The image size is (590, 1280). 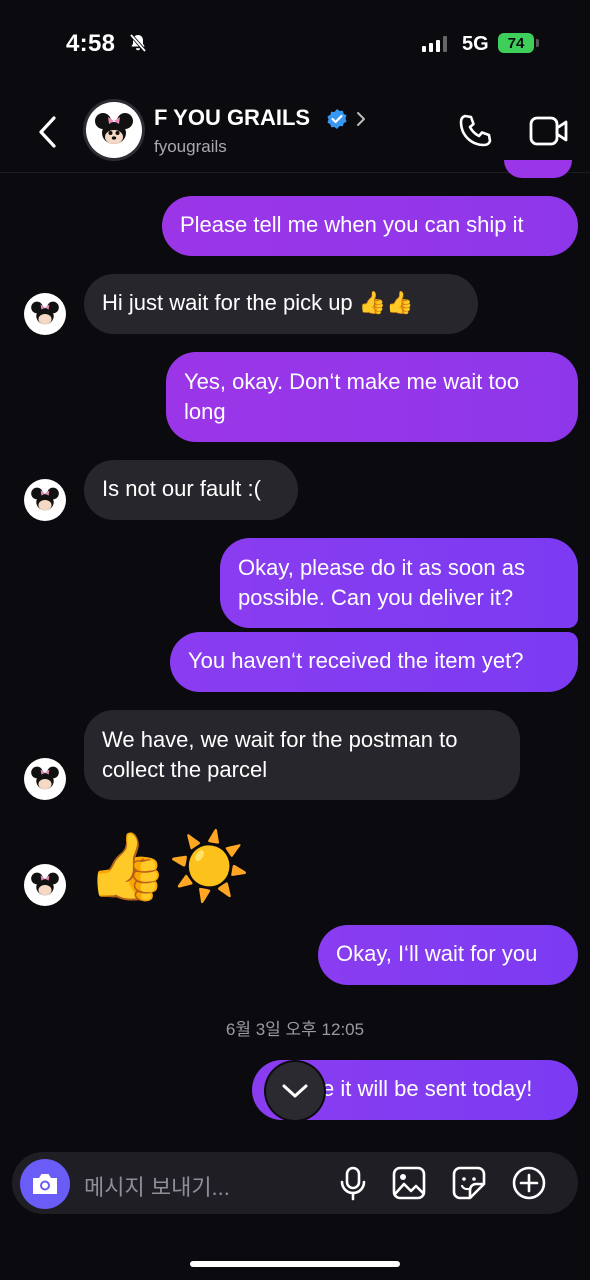 What do you see at coordinates (434, 44) in the screenshot?
I see `signal-icon` at bounding box center [434, 44].